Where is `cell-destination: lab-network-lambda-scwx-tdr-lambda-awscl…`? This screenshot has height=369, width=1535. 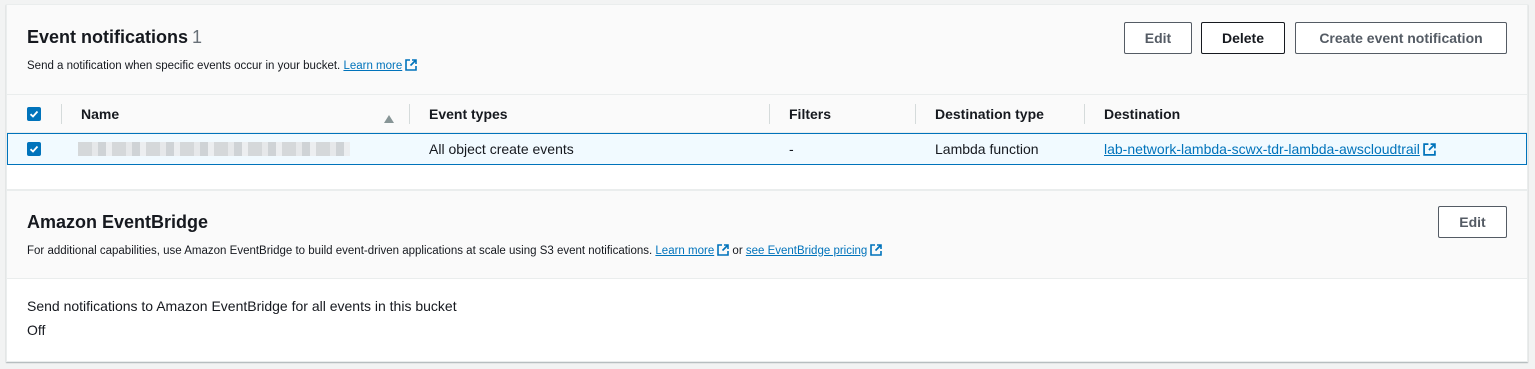
cell-destination: lab-network-lambda-scwx-tdr-lambda-awscl… is located at coordinates (1270, 149).